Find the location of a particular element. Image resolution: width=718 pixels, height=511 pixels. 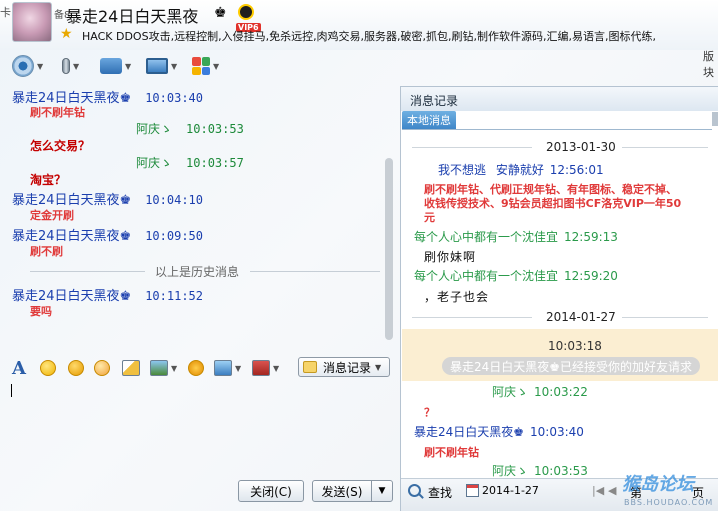

date-label: 2013-01-30 is located at coordinates (581, 147).